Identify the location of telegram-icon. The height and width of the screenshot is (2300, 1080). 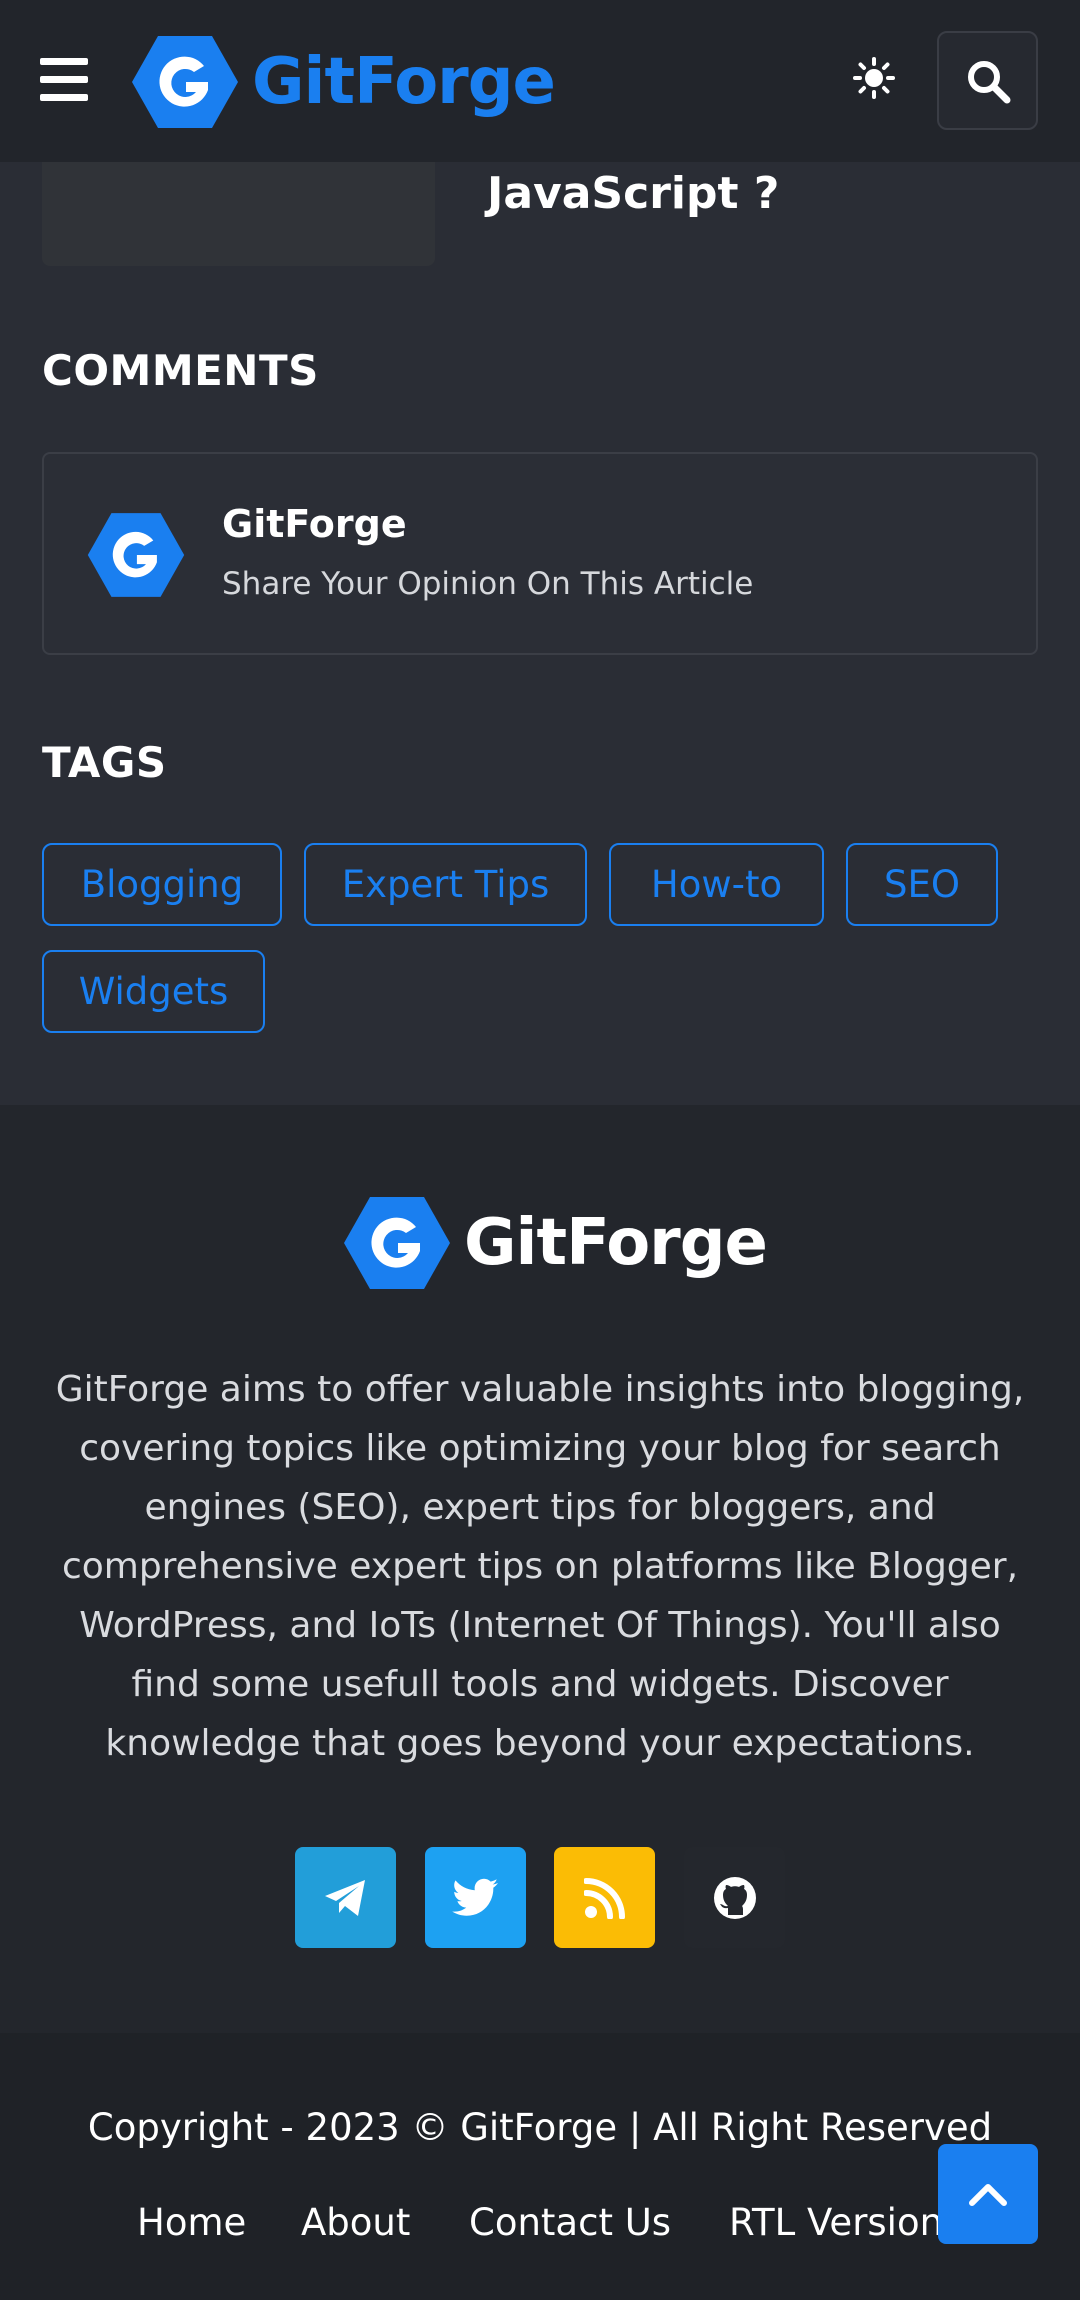
(344, 1897).